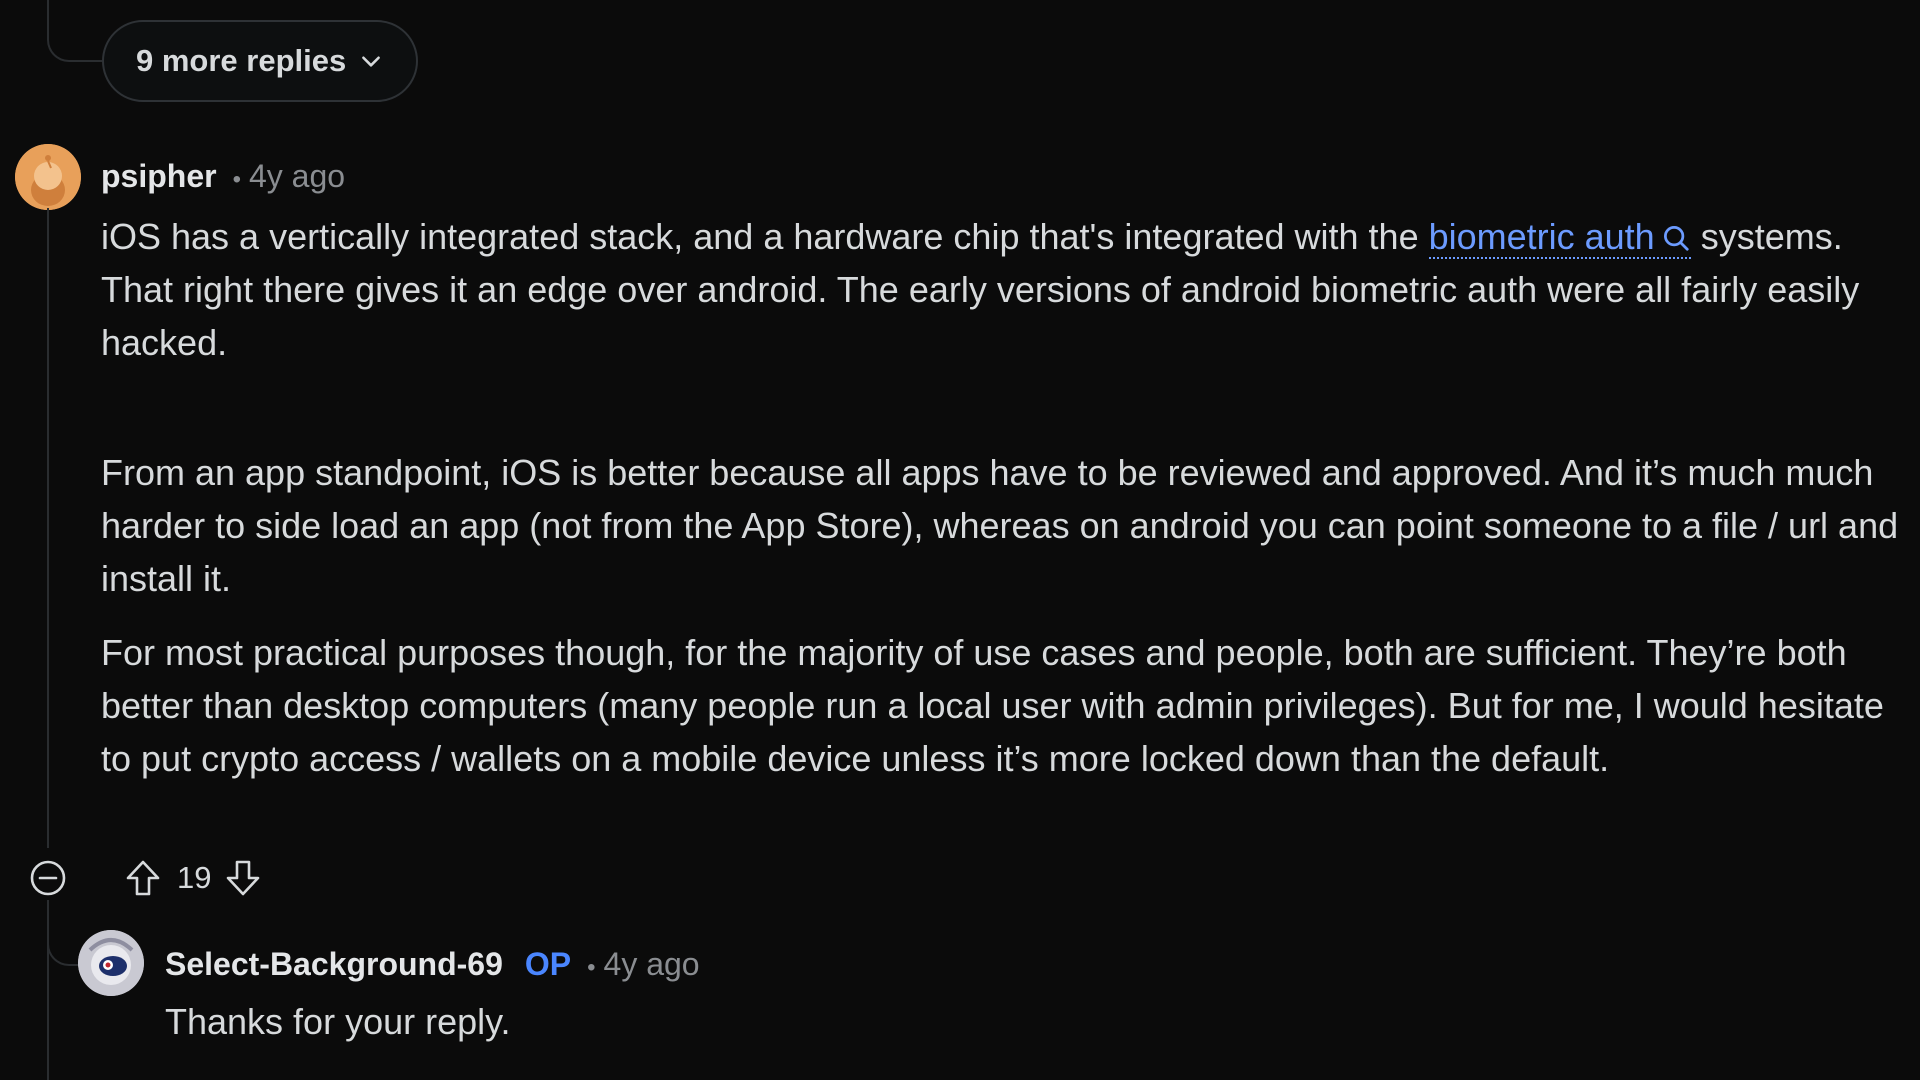  I want to click on collapse-button, so click(48, 878).